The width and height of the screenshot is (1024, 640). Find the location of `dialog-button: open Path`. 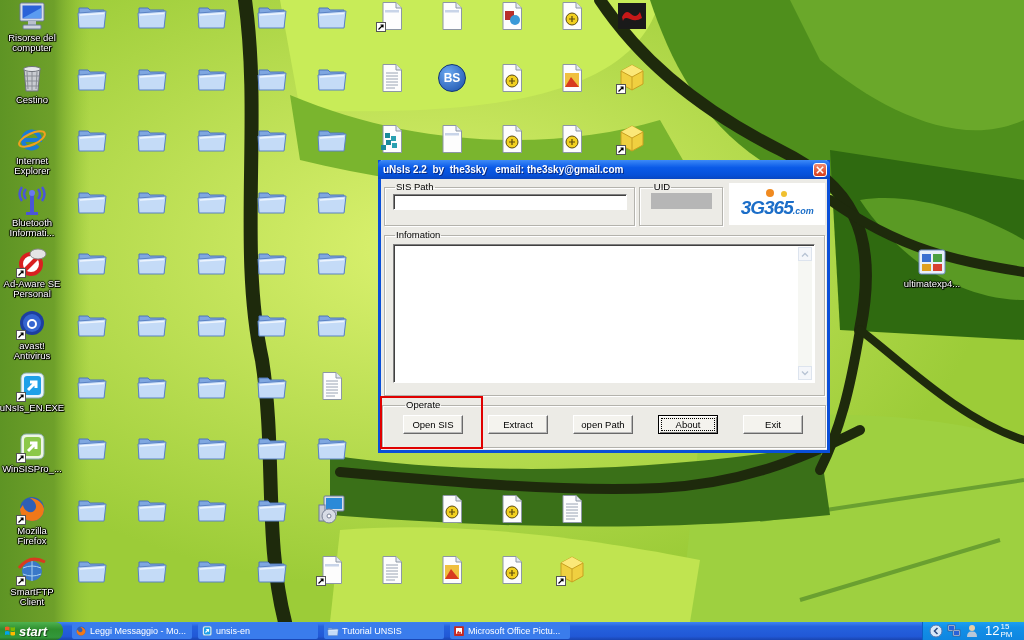

dialog-button: open Path is located at coordinates (603, 424).